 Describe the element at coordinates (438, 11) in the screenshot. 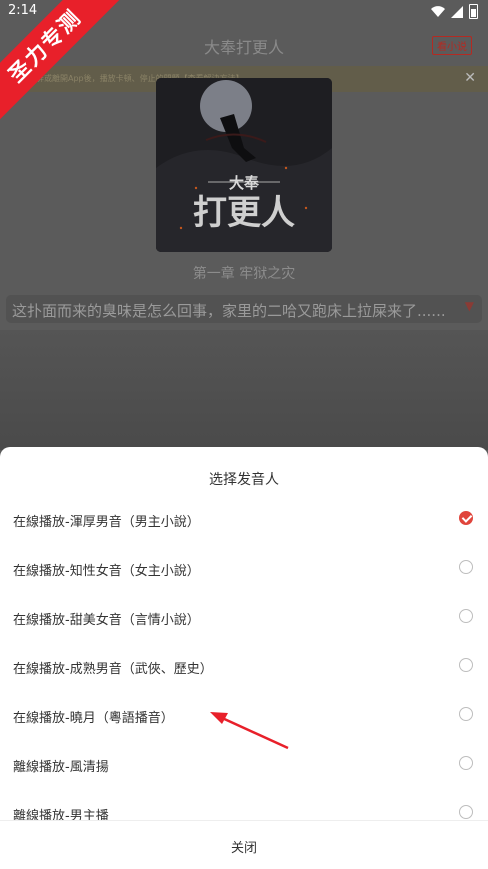

I see `wifi-icon` at that location.